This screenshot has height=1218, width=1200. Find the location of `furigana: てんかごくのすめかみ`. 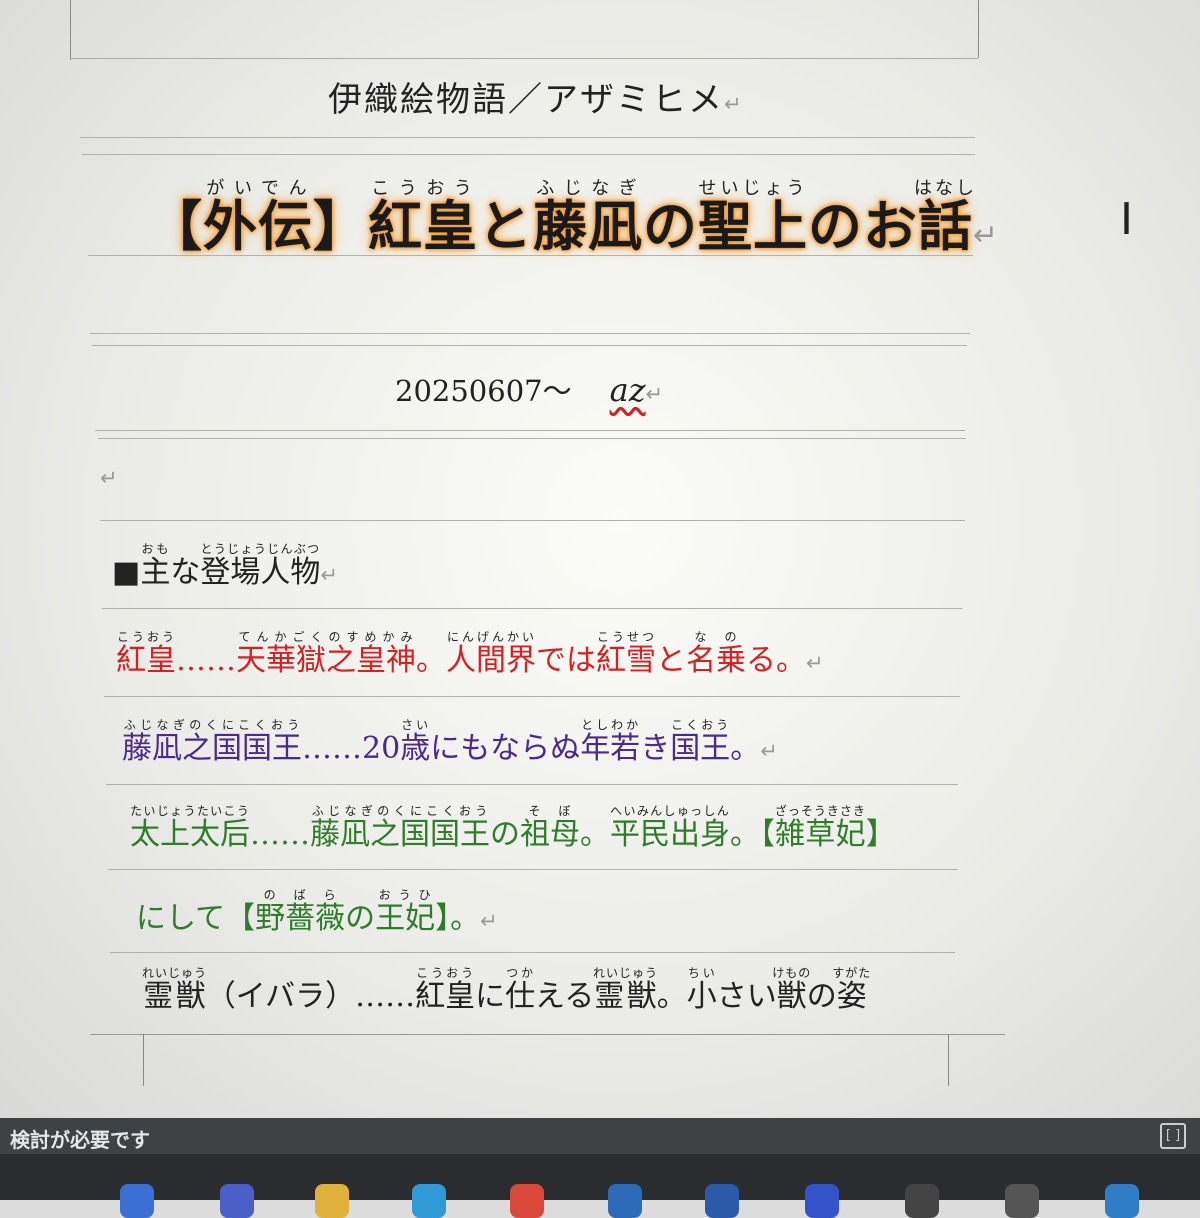

furigana: てんかごくのすめかみ is located at coordinates (326, 637).